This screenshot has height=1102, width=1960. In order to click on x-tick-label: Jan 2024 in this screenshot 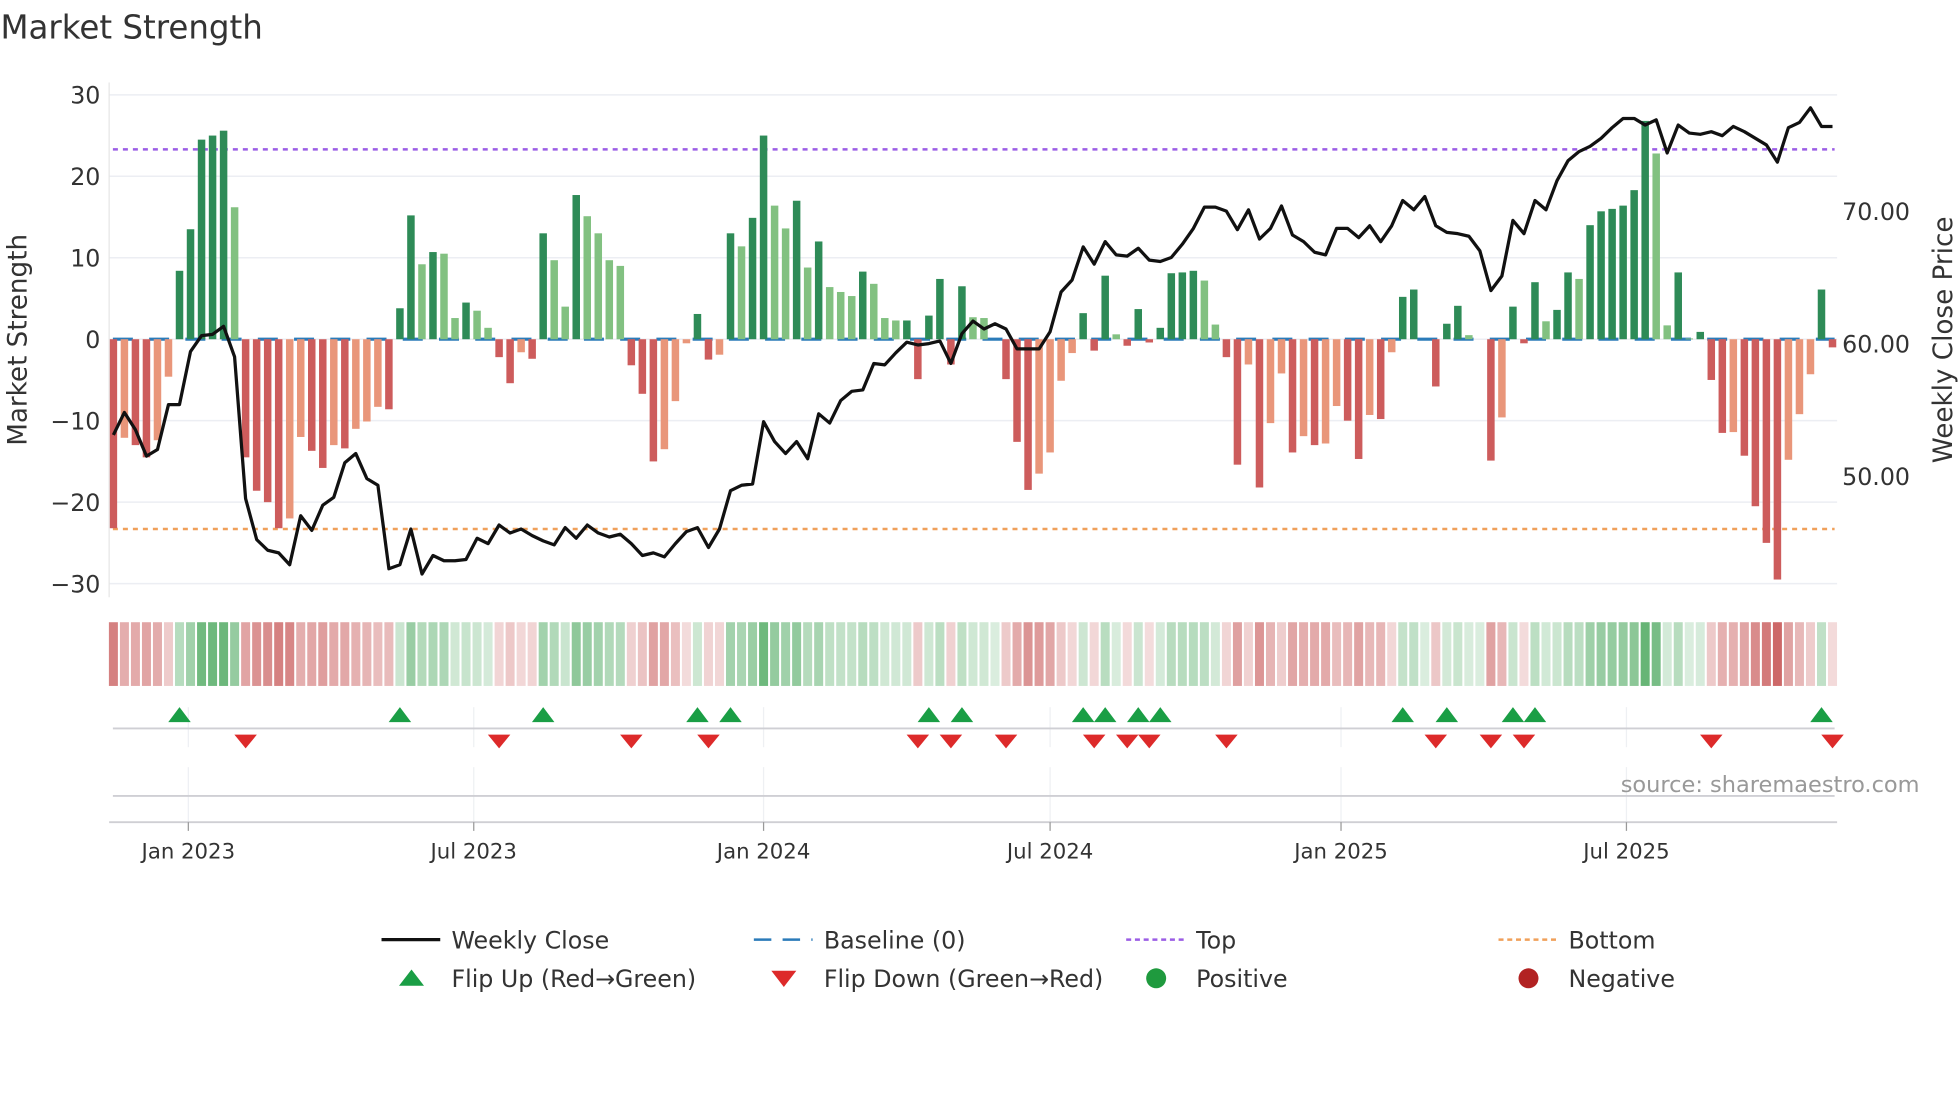, I will do `click(763, 851)`.